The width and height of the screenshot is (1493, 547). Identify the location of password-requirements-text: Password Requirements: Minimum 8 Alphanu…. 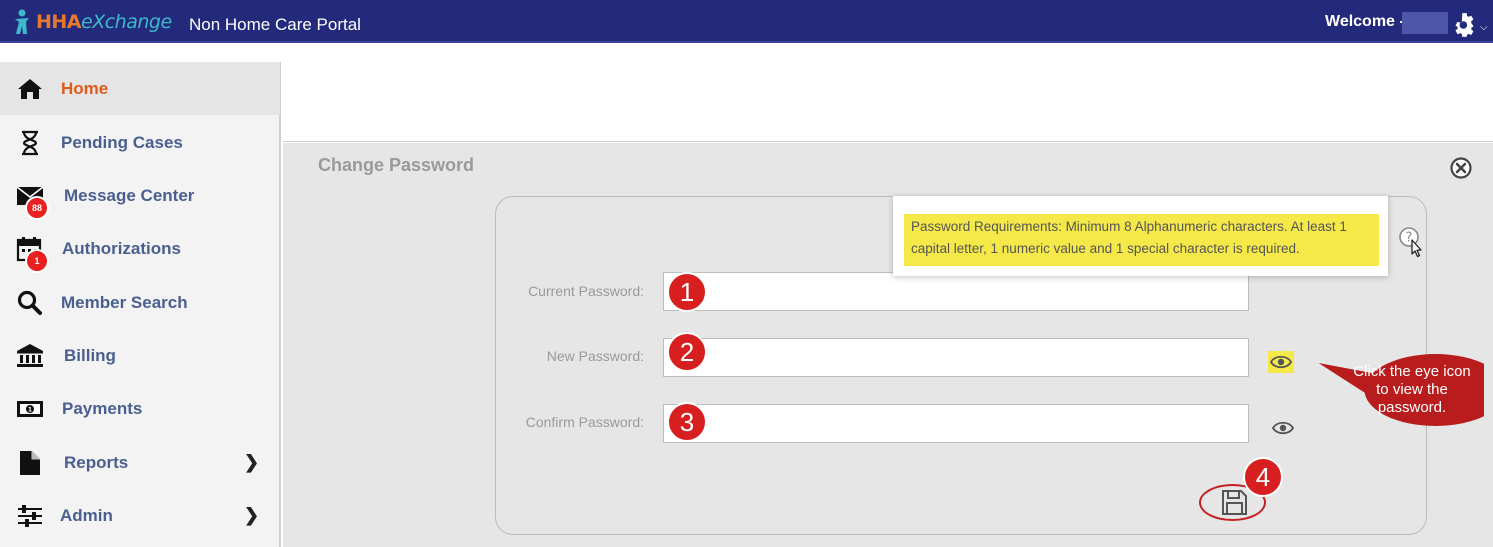
(1141, 240).